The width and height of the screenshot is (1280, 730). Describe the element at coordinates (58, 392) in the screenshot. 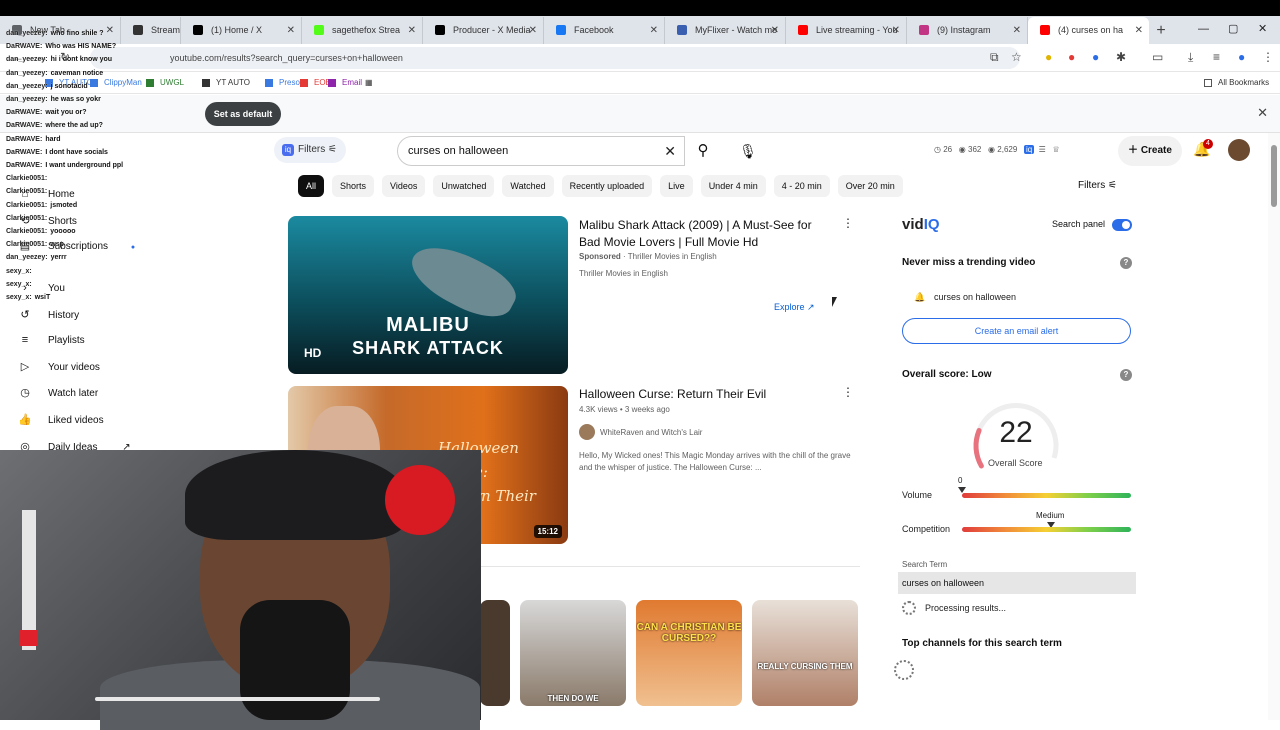

I see `sidebar-item-watch-later: ◷ Watch later` at that location.